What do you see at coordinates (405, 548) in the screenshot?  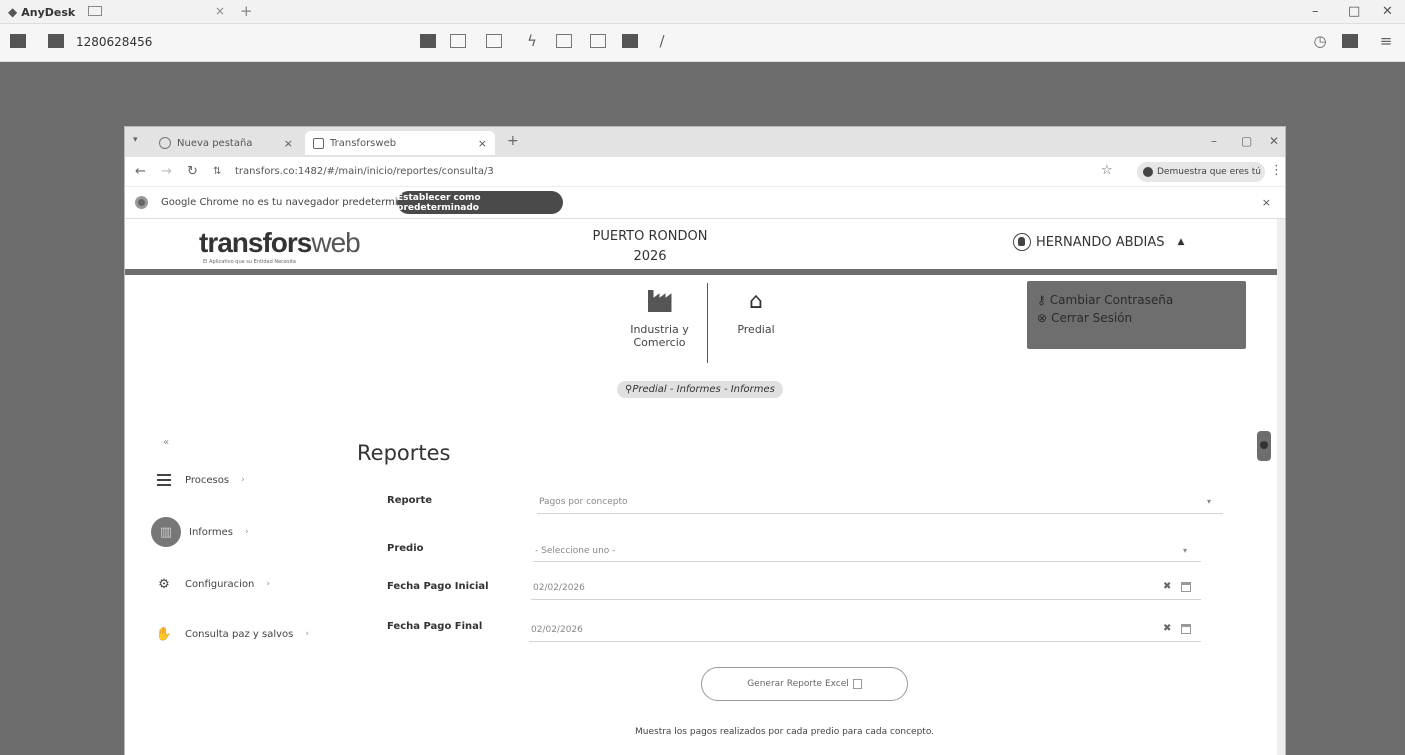 I see `predio-label: Predio` at bounding box center [405, 548].